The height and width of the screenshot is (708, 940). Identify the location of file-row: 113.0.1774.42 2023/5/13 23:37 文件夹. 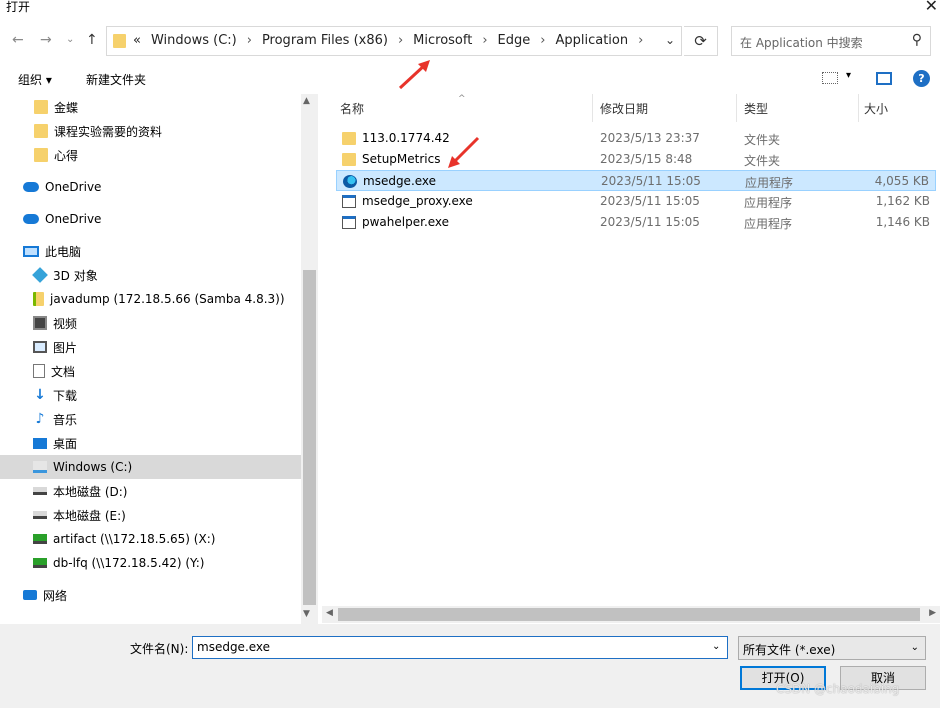
(636, 138).